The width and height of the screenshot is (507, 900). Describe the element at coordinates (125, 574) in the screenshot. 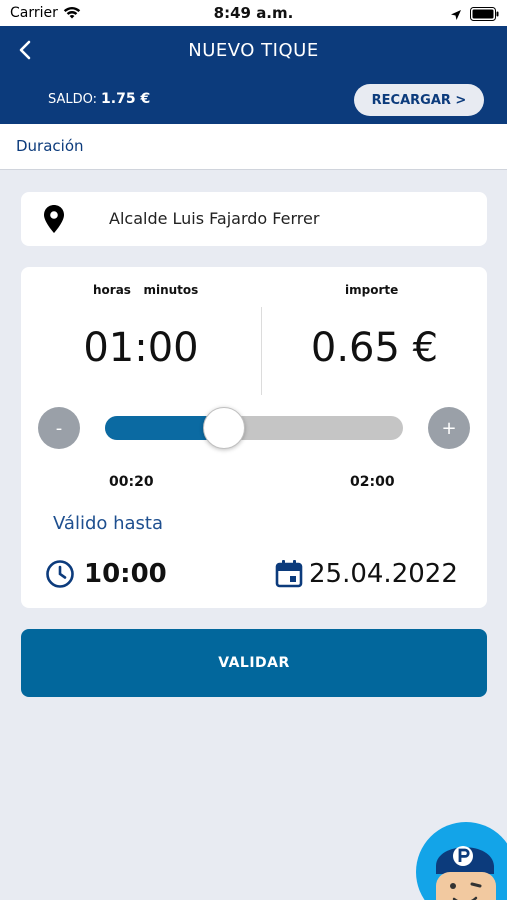

I see `valid-until-time: 10:00` at that location.